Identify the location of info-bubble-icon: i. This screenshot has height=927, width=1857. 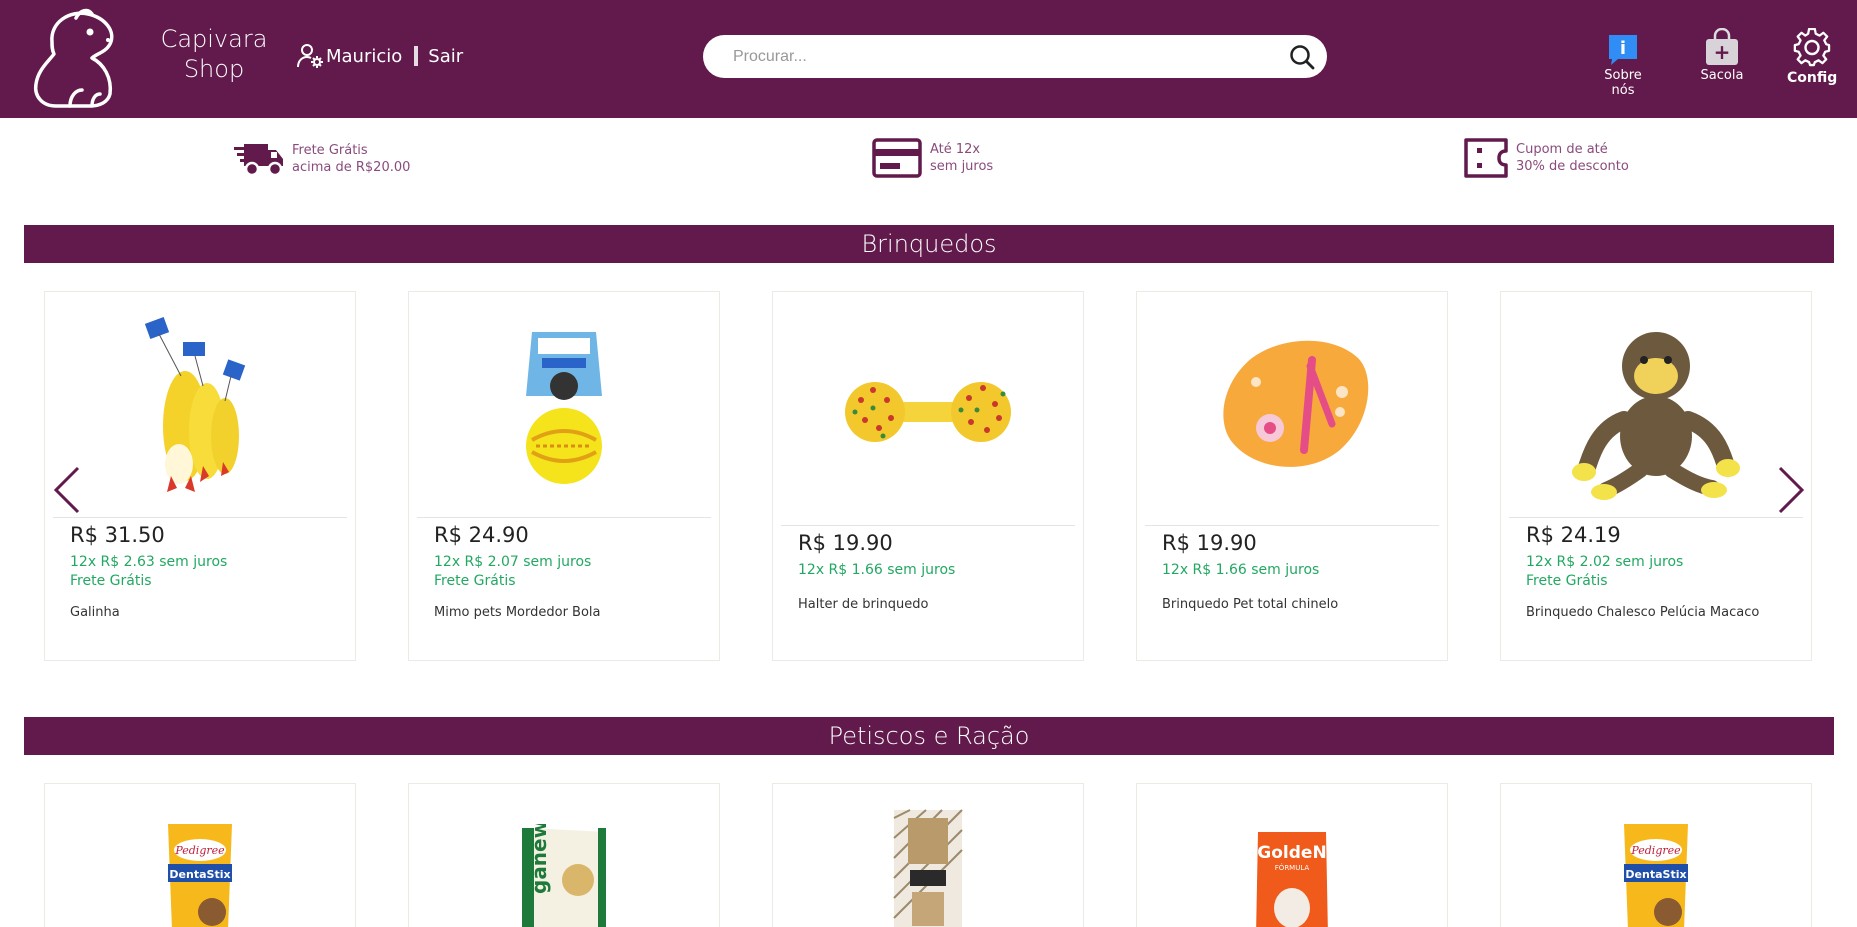
(1623, 50).